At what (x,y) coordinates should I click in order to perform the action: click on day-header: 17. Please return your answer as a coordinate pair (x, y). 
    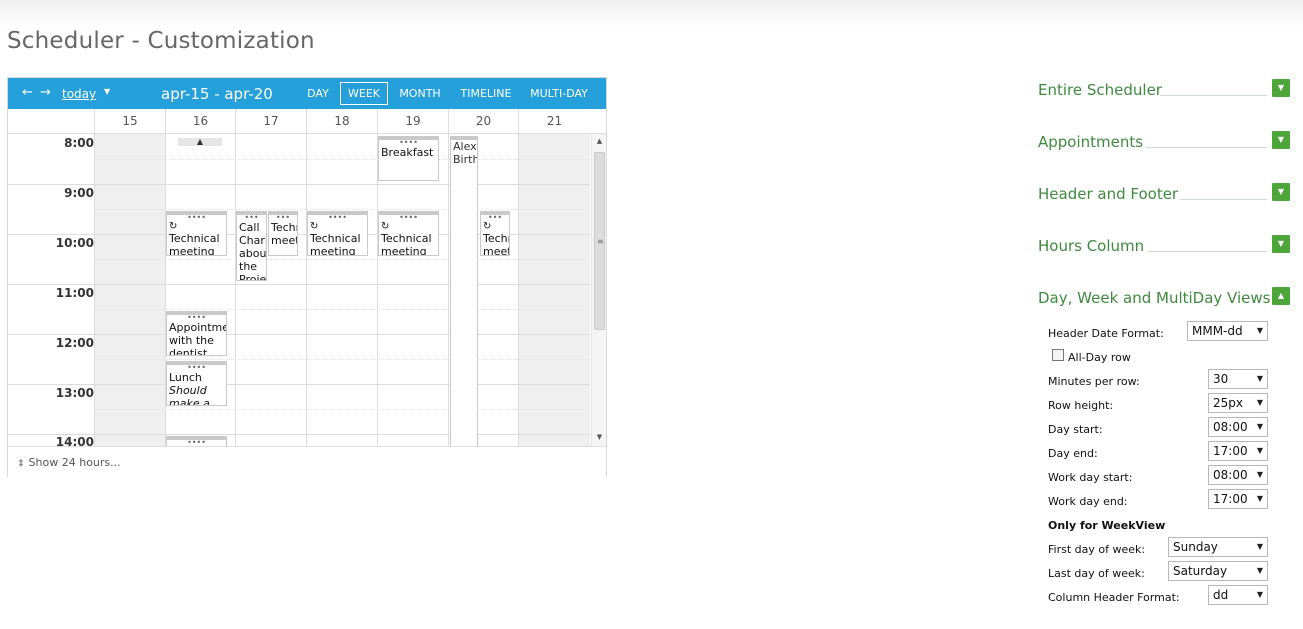
    Looking at the image, I should click on (270, 121).